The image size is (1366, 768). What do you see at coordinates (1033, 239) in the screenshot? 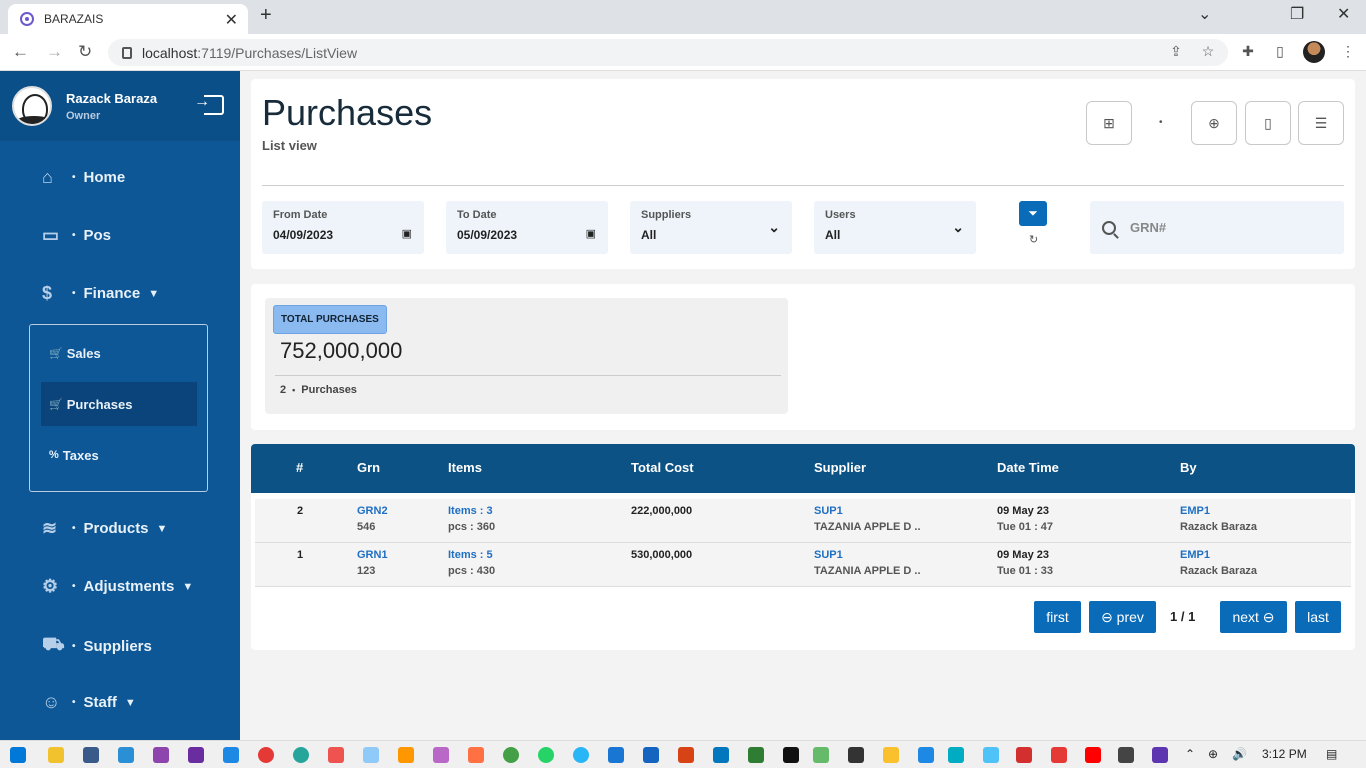
I see `reset-icon: ↻` at bounding box center [1033, 239].